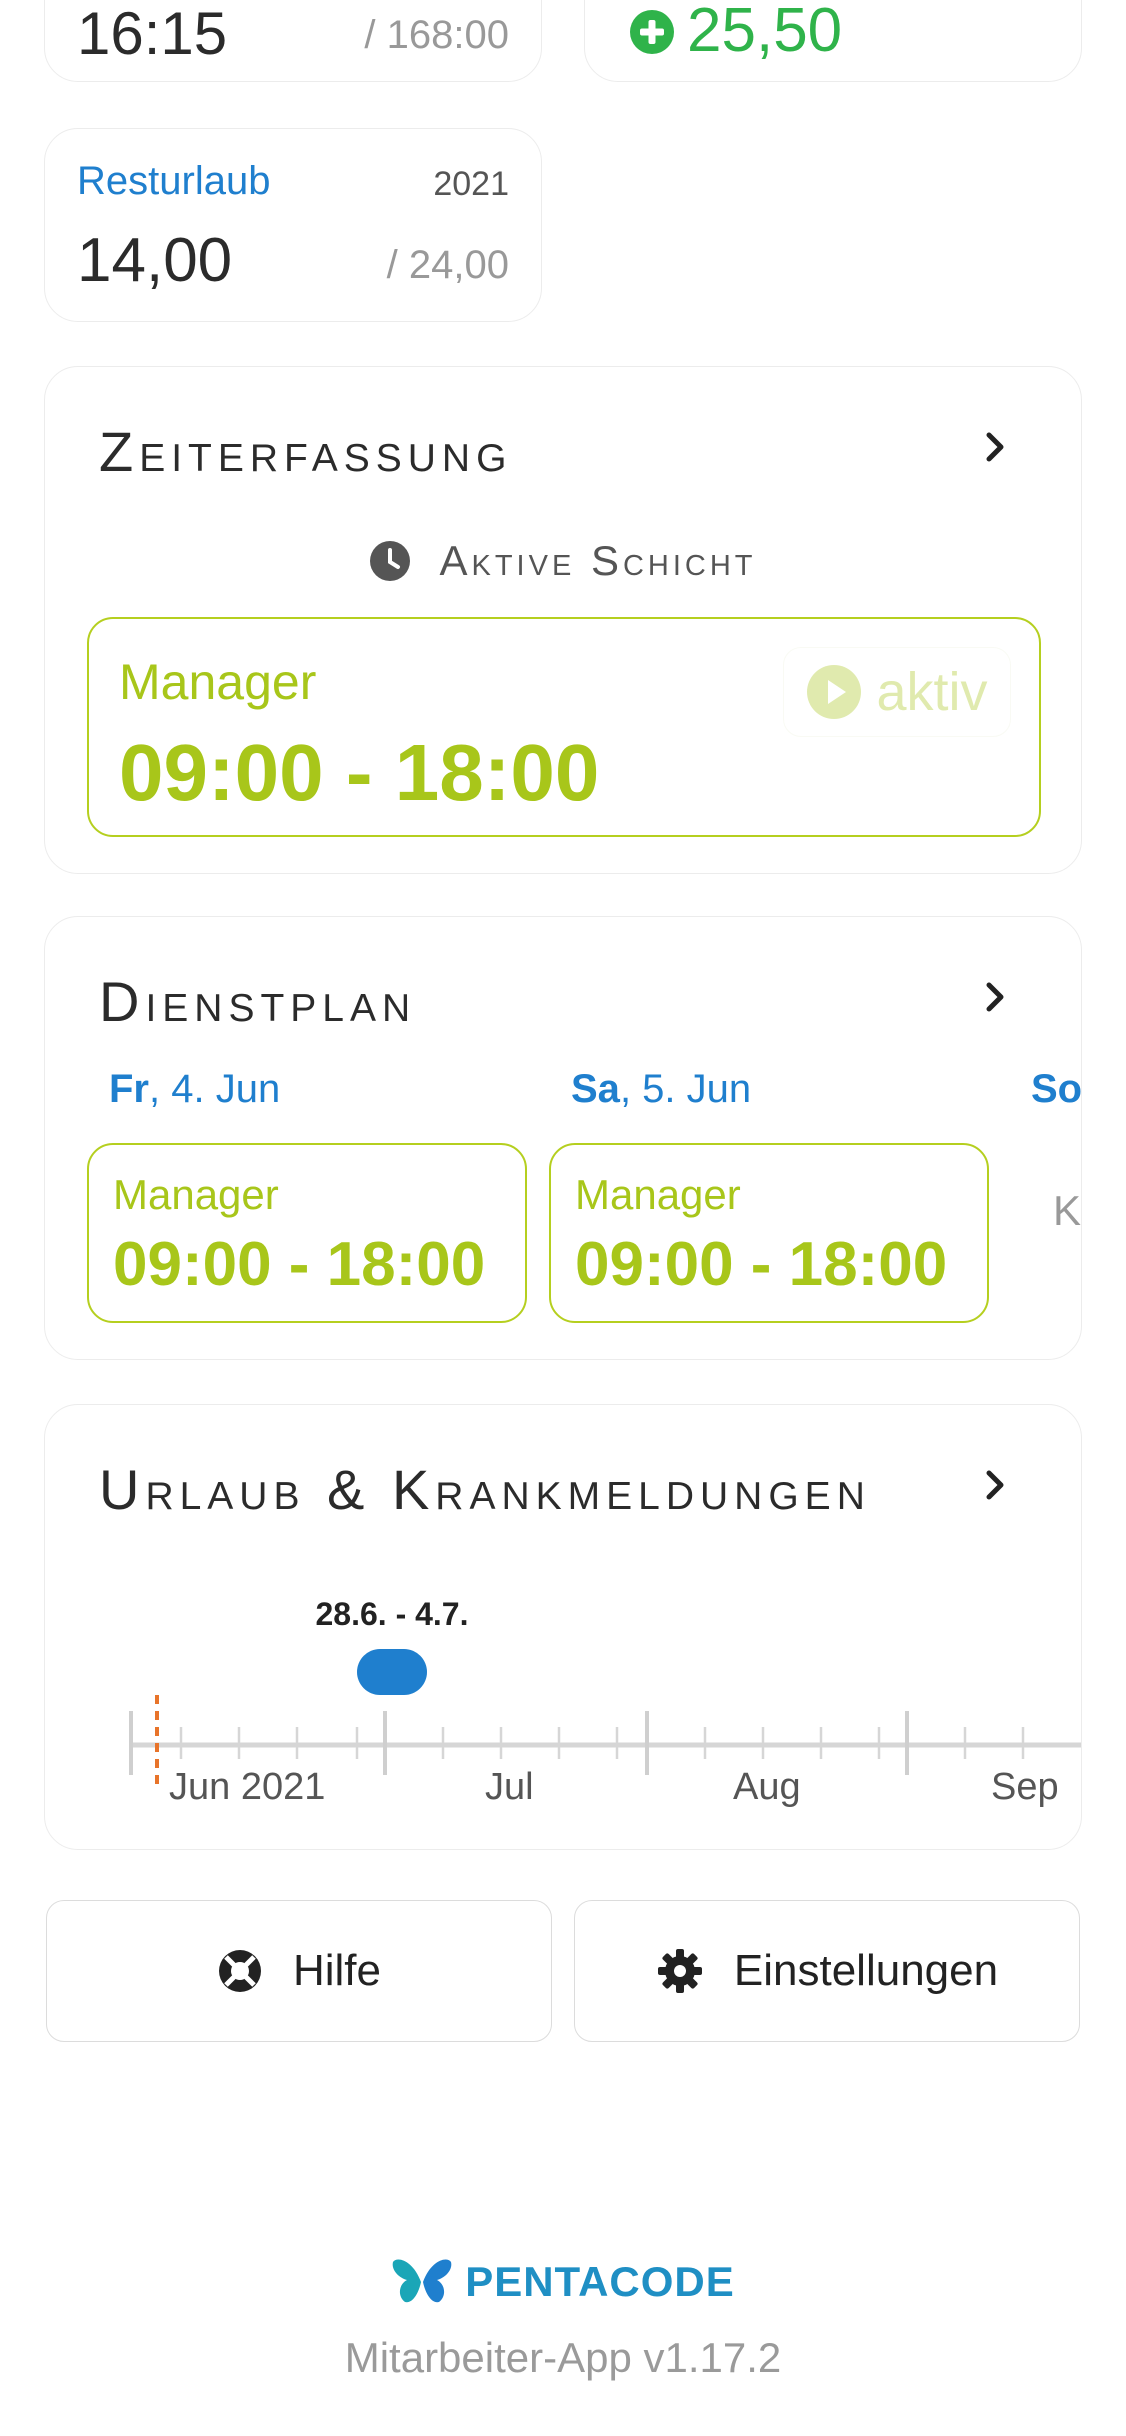 The image size is (1126, 2436). I want to click on day-header-so: So, so click(1056, 1089).